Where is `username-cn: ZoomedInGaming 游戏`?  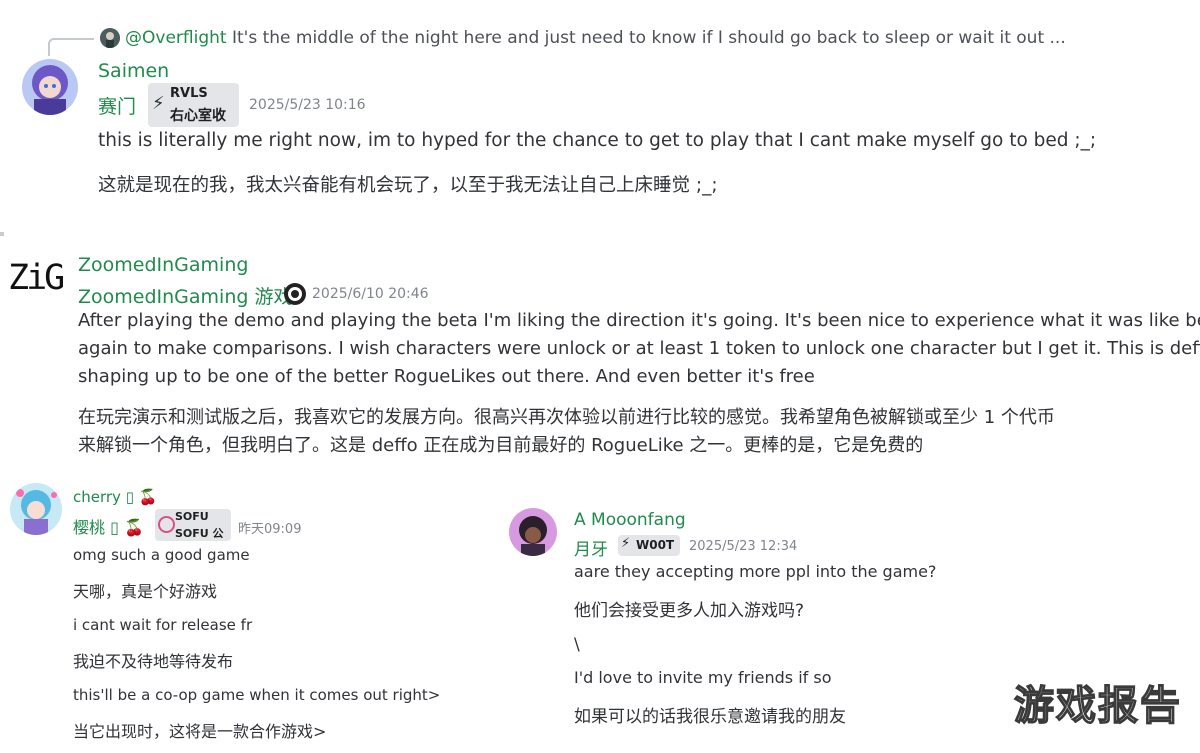
username-cn: ZoomedInGaming 游戏 is located at coordinates (185, 295).